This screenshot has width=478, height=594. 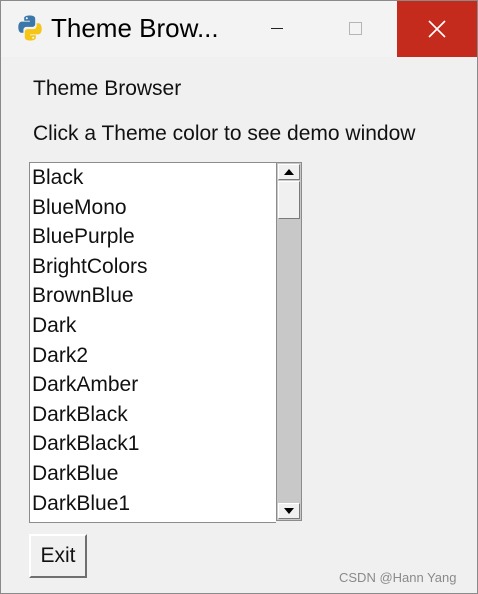 I want to click on arrow-down-icon, so click(x=289, y=511).